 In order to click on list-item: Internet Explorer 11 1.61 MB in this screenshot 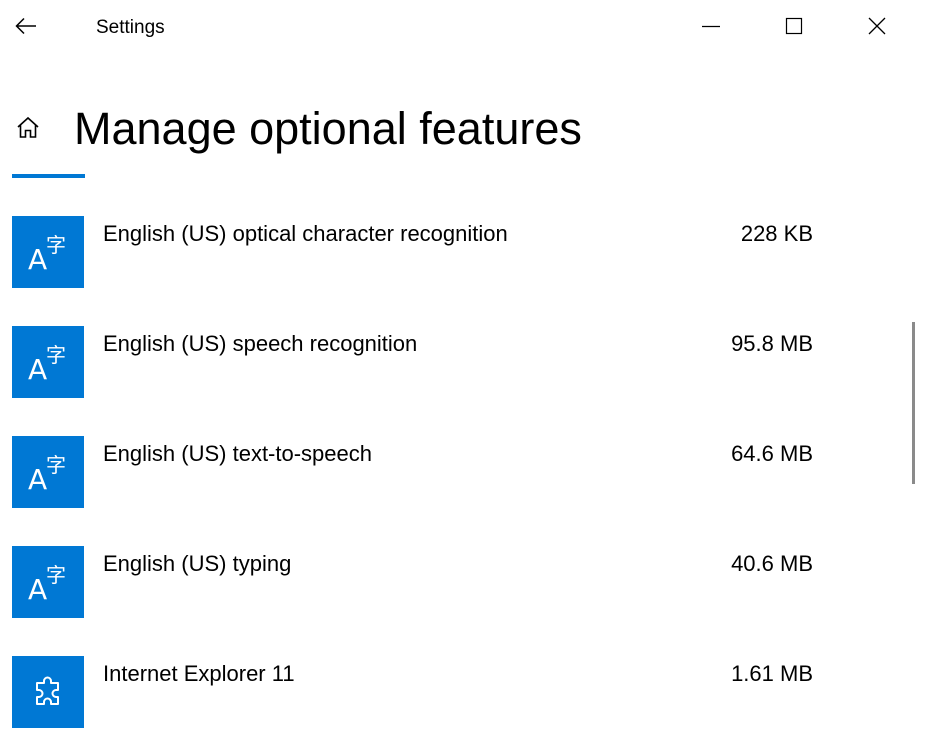, I will do `click(440, 692)`.